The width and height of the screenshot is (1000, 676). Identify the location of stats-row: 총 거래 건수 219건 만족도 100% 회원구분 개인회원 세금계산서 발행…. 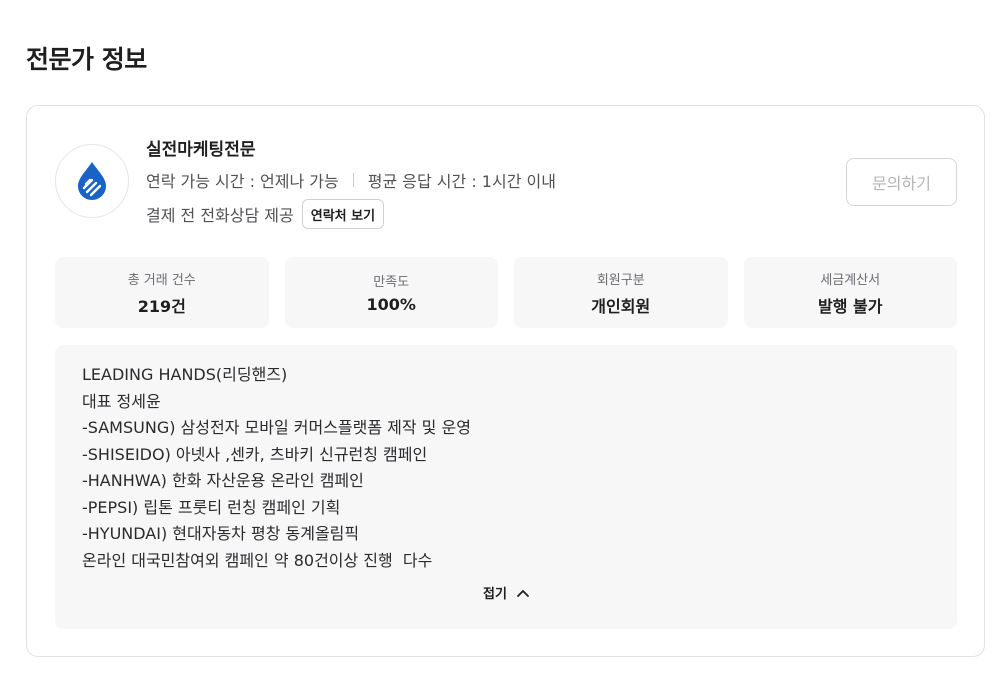
(506, 292).